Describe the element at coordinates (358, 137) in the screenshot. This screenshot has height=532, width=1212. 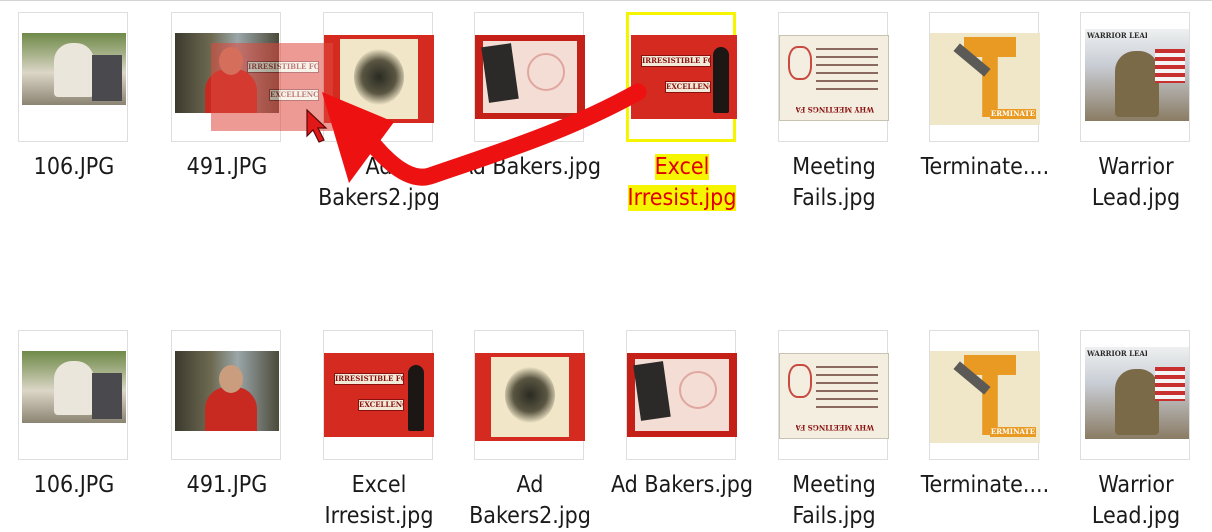
I see `drag-arrow-head-icon` at that location.